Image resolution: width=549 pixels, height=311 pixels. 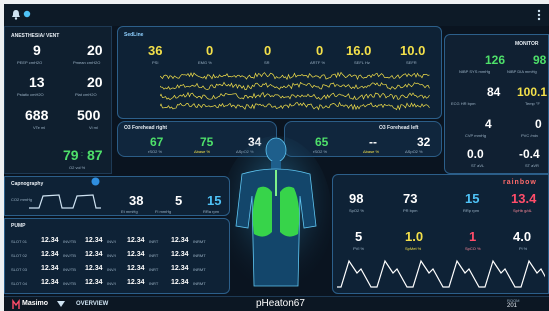 I want to click on pleth-waveform, so click(x=441, y=273).